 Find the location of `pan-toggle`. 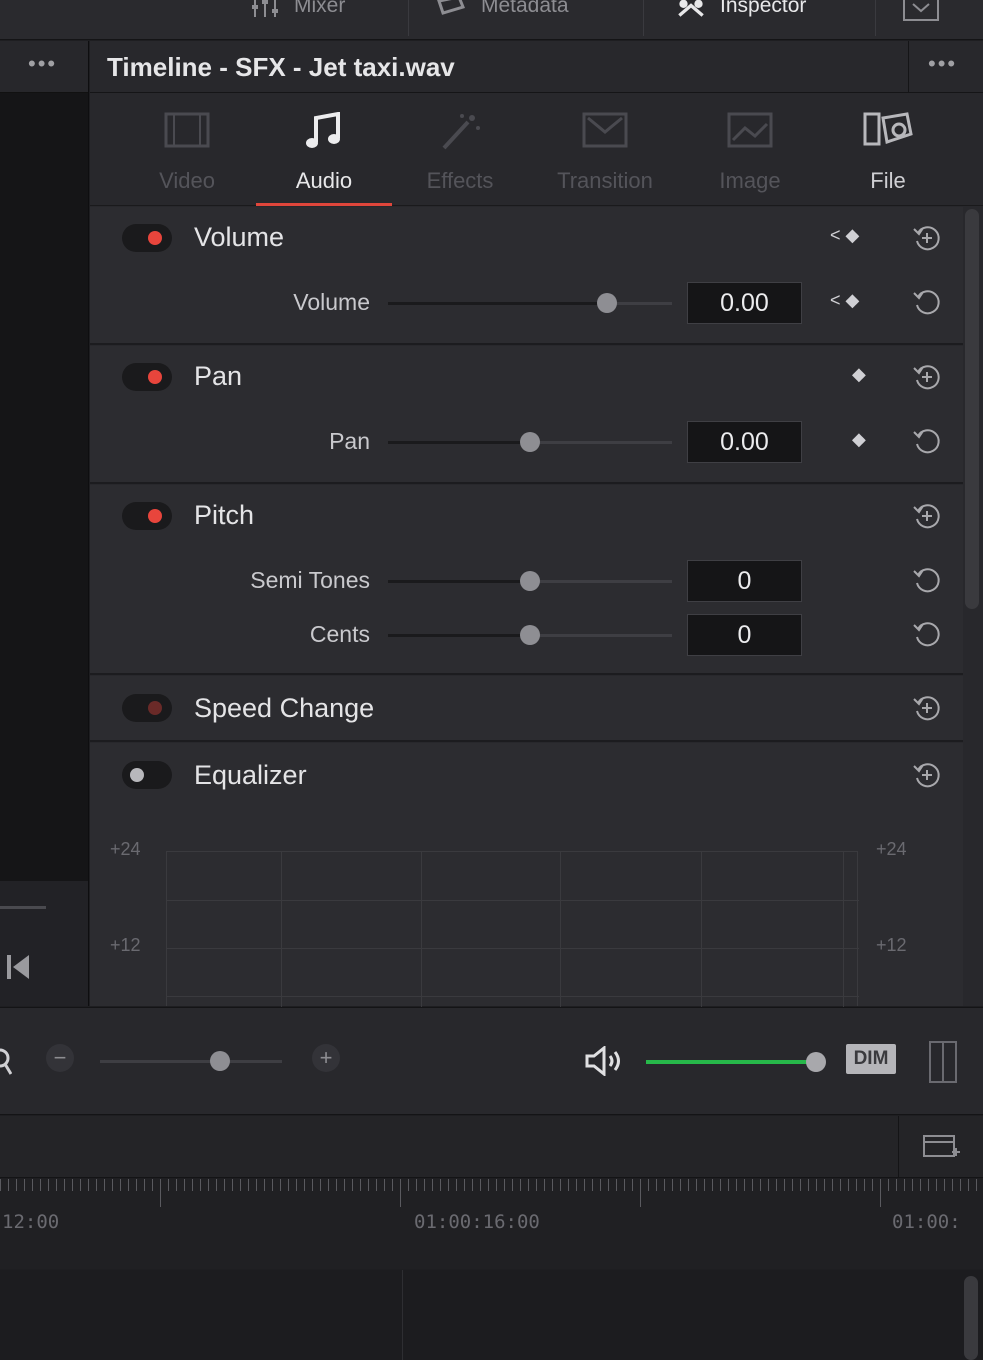

pan-toggle is located at coordinates (147, 377).